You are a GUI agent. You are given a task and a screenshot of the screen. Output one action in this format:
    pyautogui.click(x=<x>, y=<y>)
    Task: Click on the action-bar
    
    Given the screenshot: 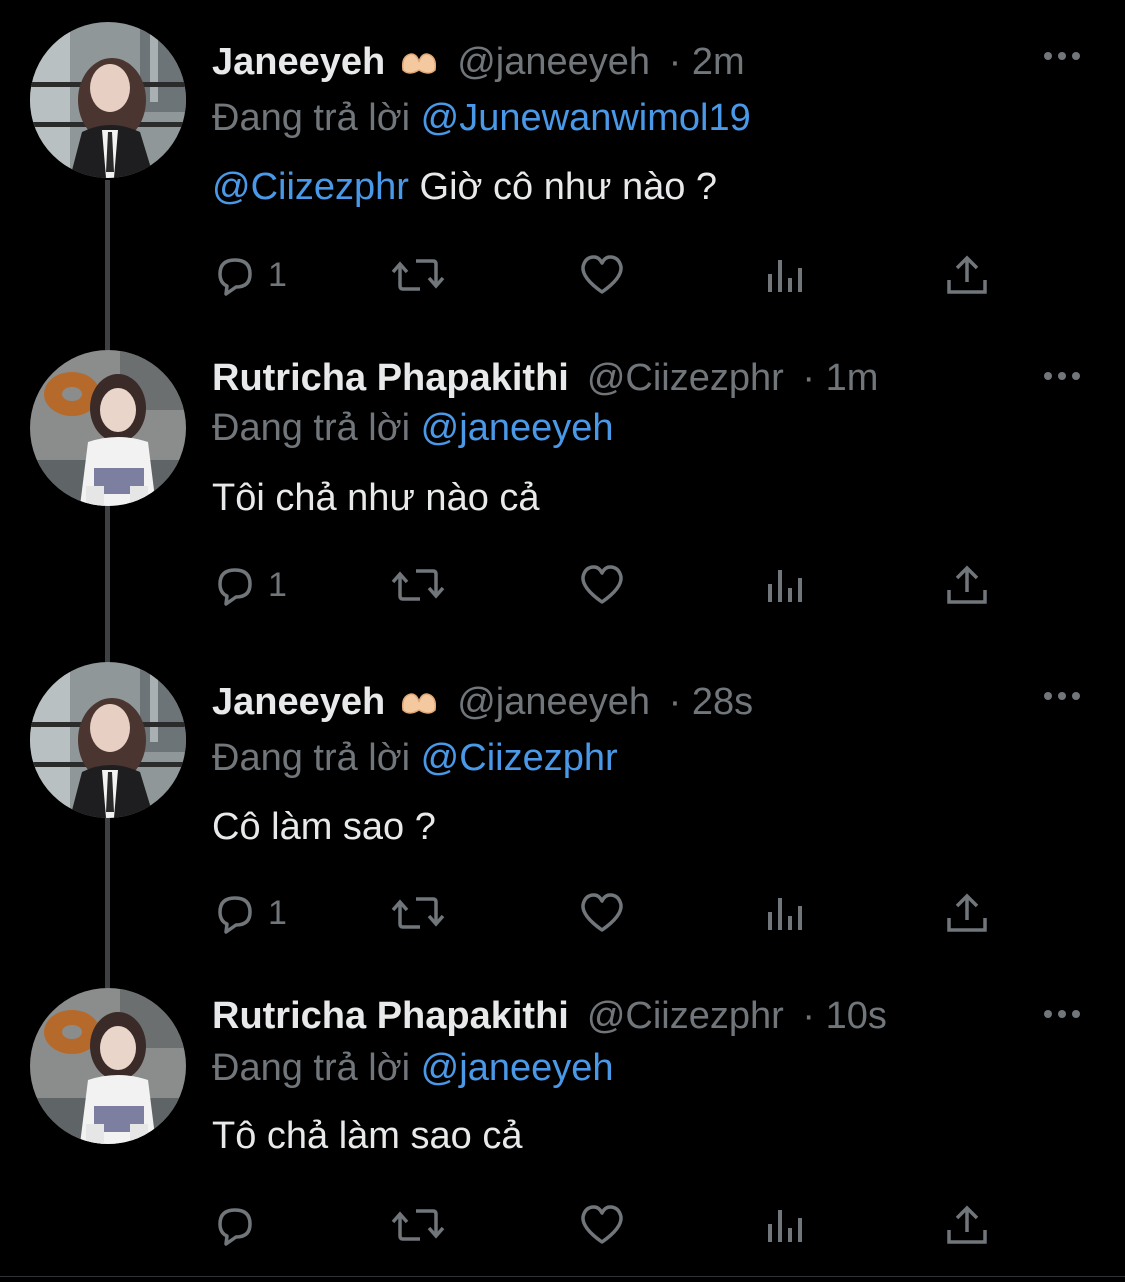 What is the action you would take?
    pyautogui.click(x=607, y=1225)
    